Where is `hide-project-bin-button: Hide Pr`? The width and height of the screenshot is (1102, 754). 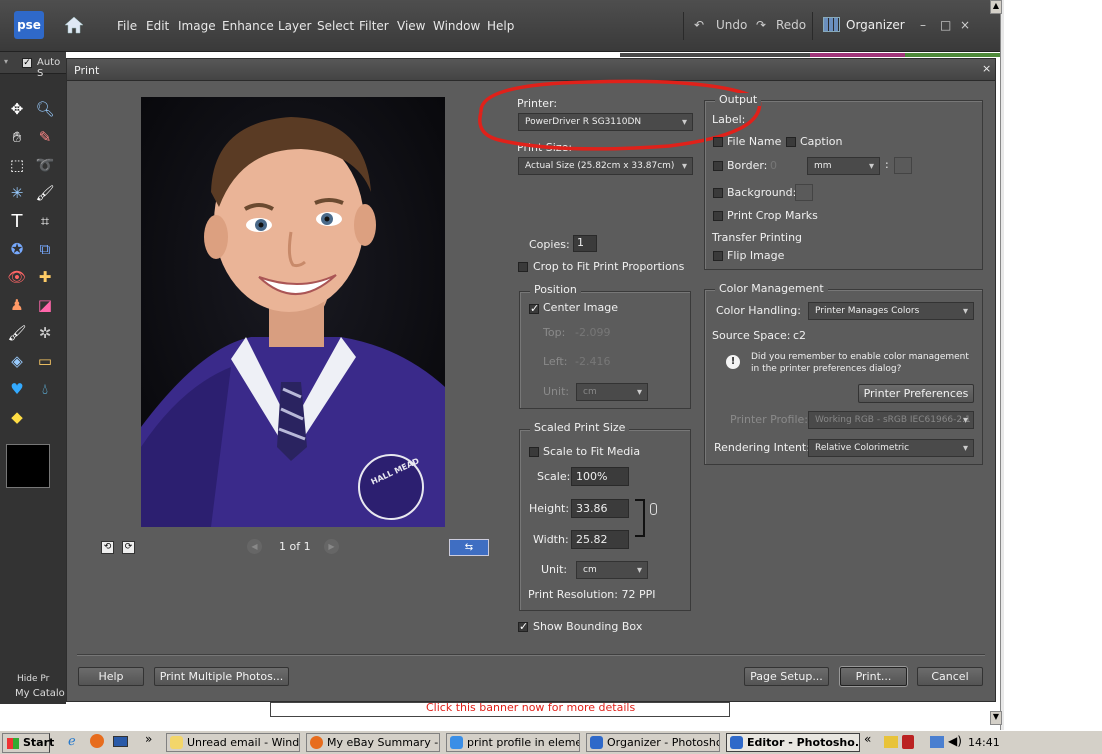
hide-project-bin-button: Hide Pr is located at coordinates (33, 679).